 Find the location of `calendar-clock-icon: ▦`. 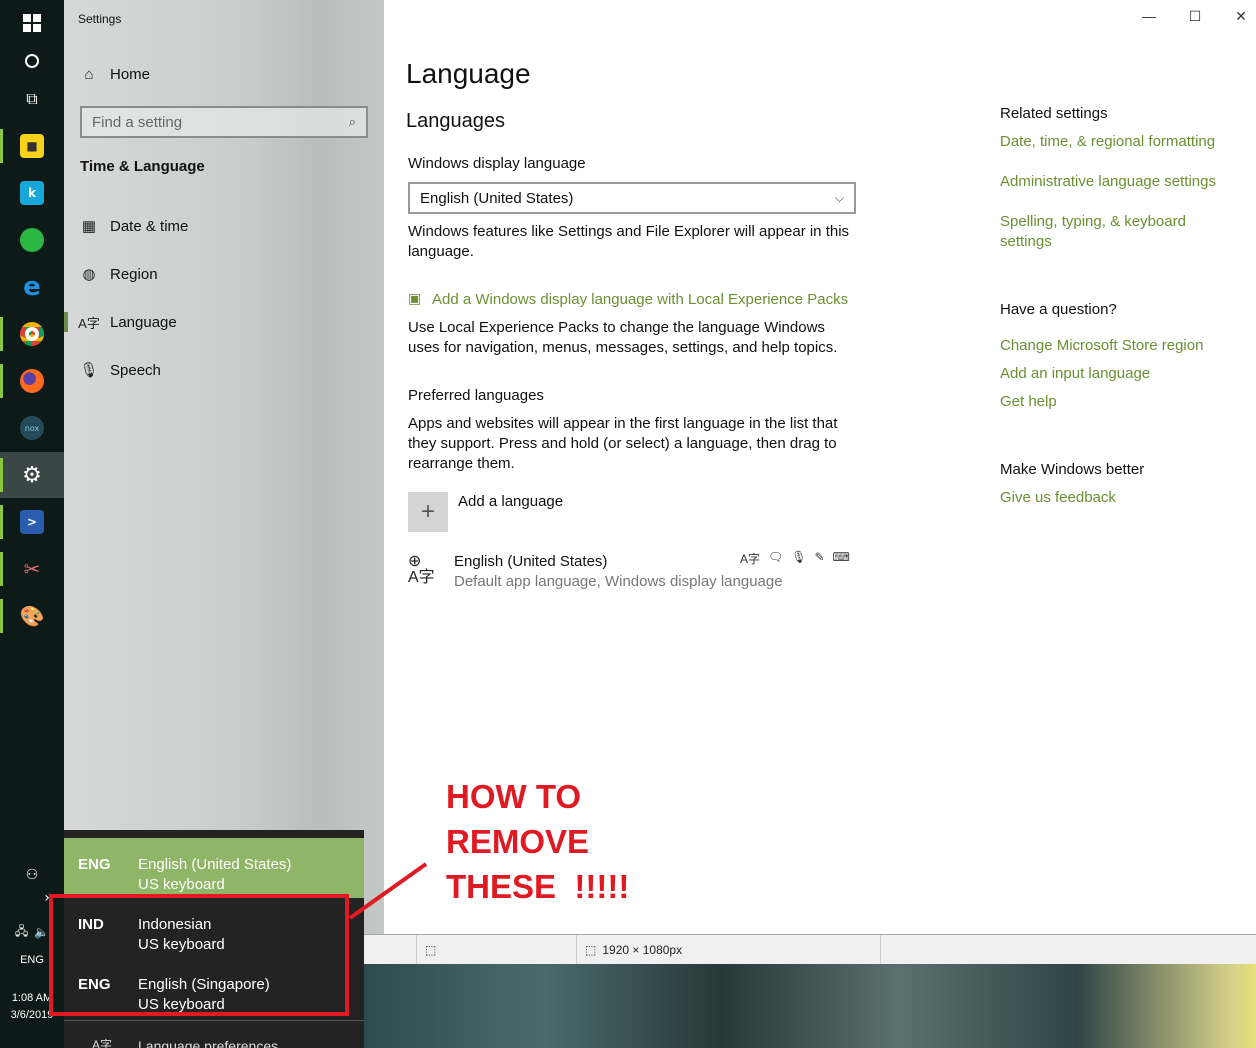

calendar-clock-icon: ▦ is located at coordinates (89, 226).